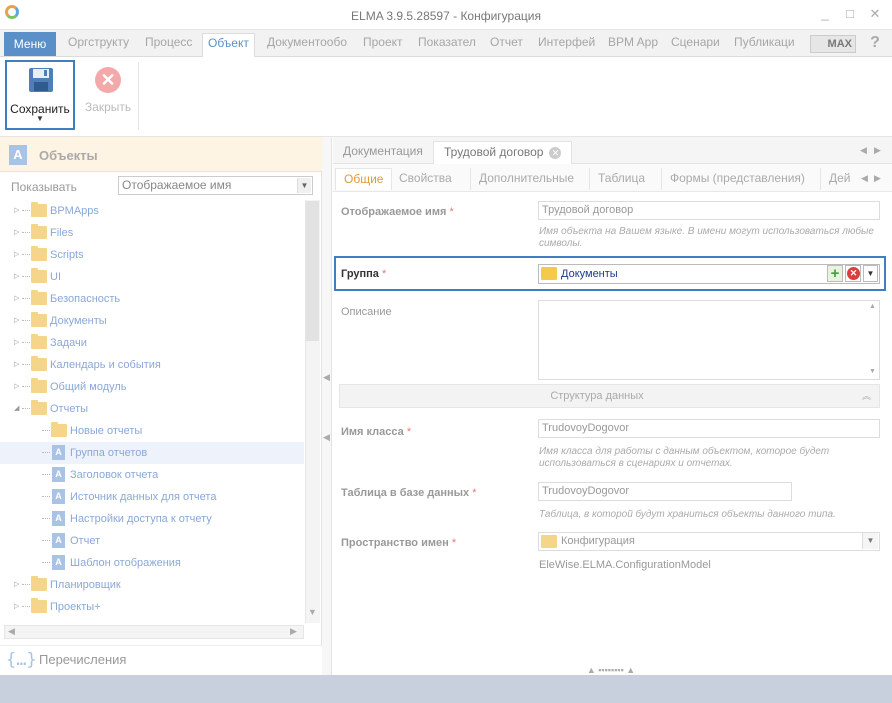  I want to click on prop-tab-prev-icon: ◀, so click(864, 178).